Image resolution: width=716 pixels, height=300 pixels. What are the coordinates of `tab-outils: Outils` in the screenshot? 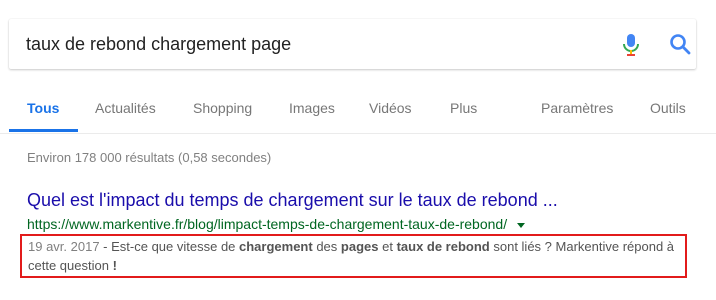 It's located at (668, 108).